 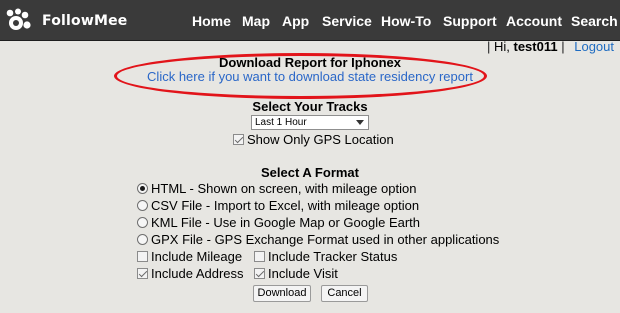 I want to click on format-csv-radio, so click(x=142, y=205).